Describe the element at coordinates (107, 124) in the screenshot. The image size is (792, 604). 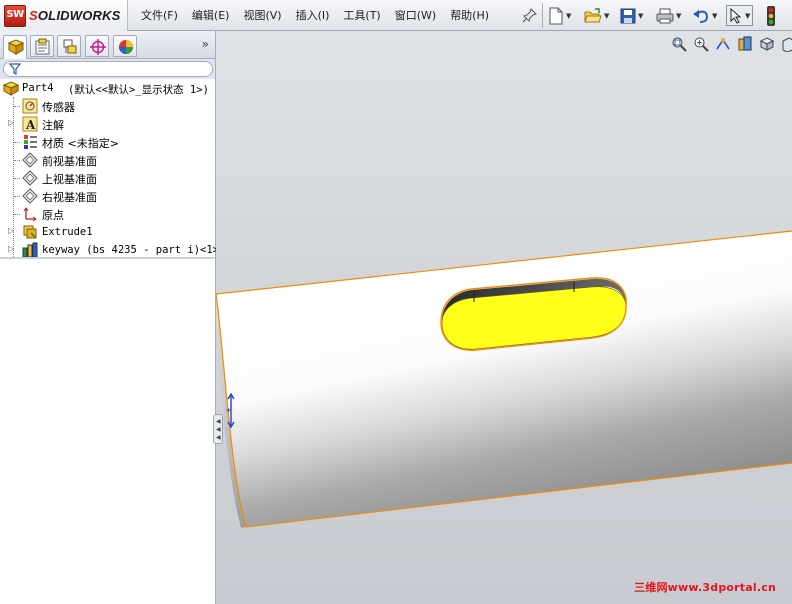
I see `tree-item-annotations: ▷ A 注解` at that location.